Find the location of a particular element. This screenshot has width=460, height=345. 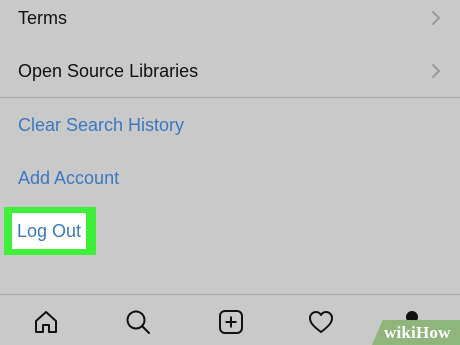

tab-add-post is located at coordinates (231, 322).